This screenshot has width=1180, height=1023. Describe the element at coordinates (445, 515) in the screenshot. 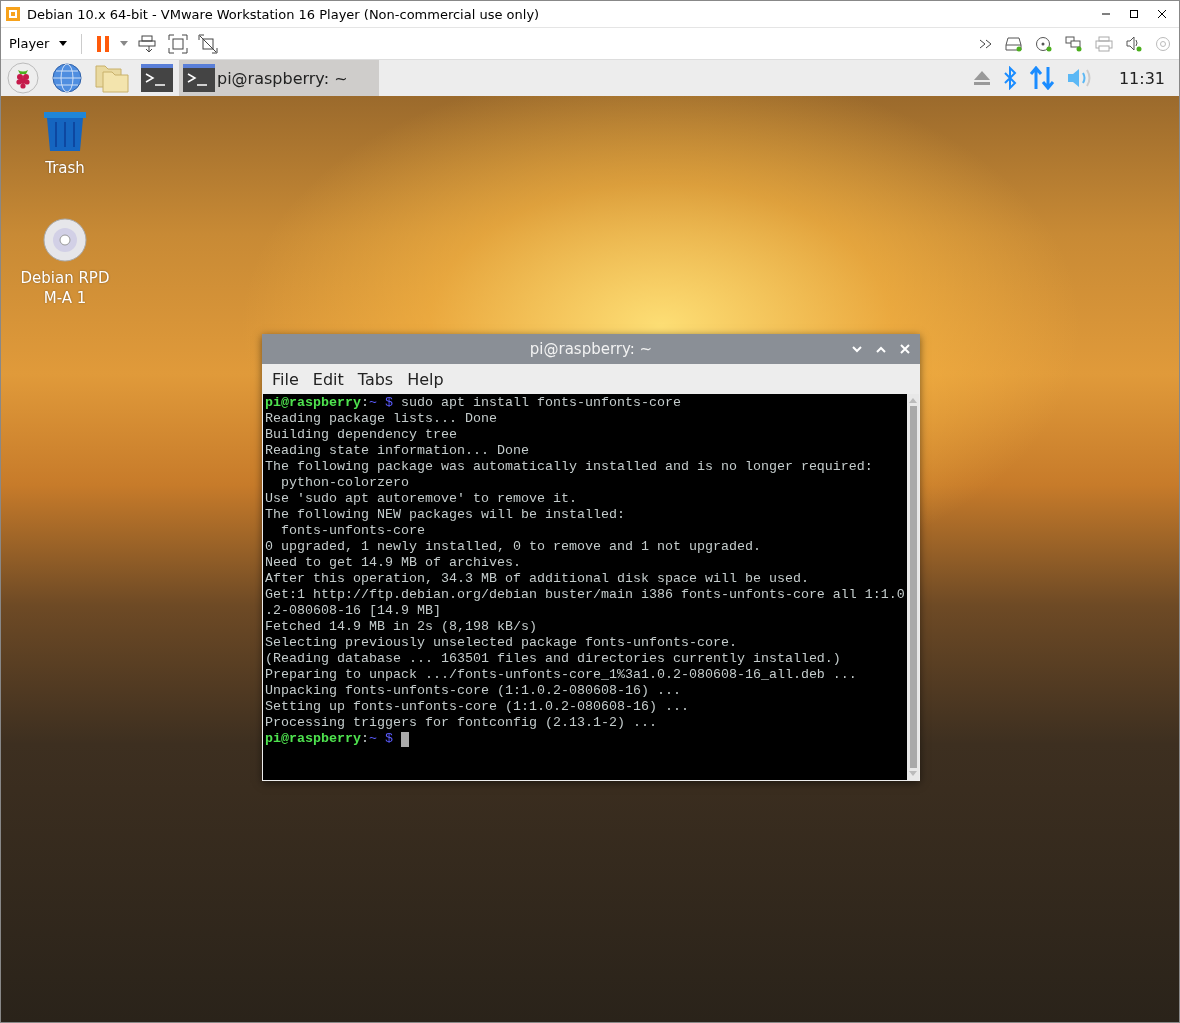

I see `terminal-line: The following NEW packages will be installed:` at that location.